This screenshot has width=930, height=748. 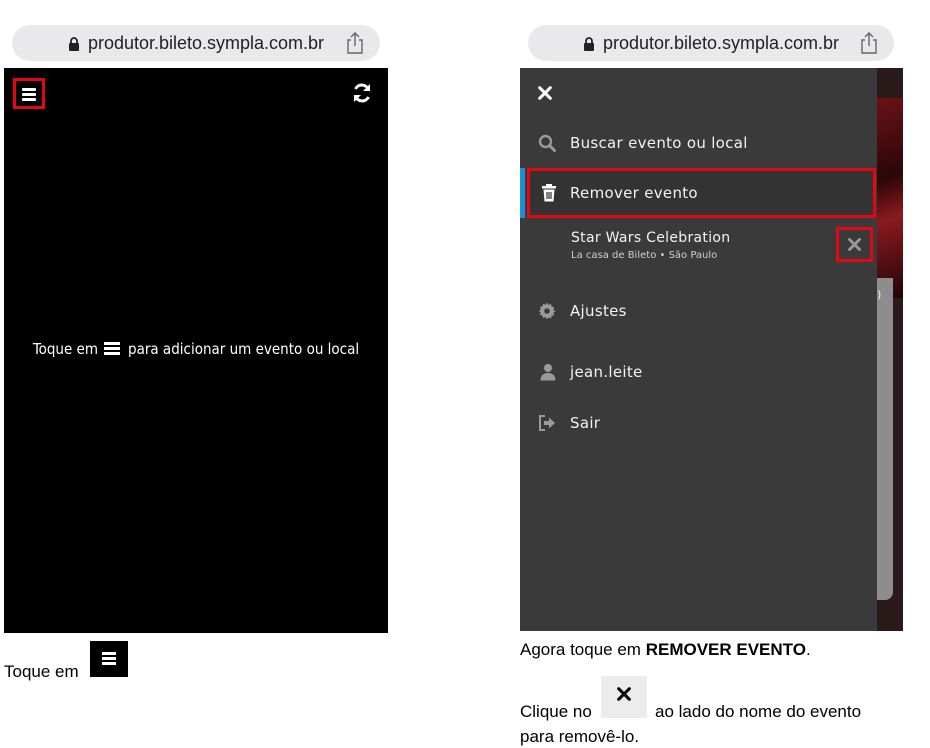 I want to click on event-name: Star Wars Celebration, so click(x=651, y=238).